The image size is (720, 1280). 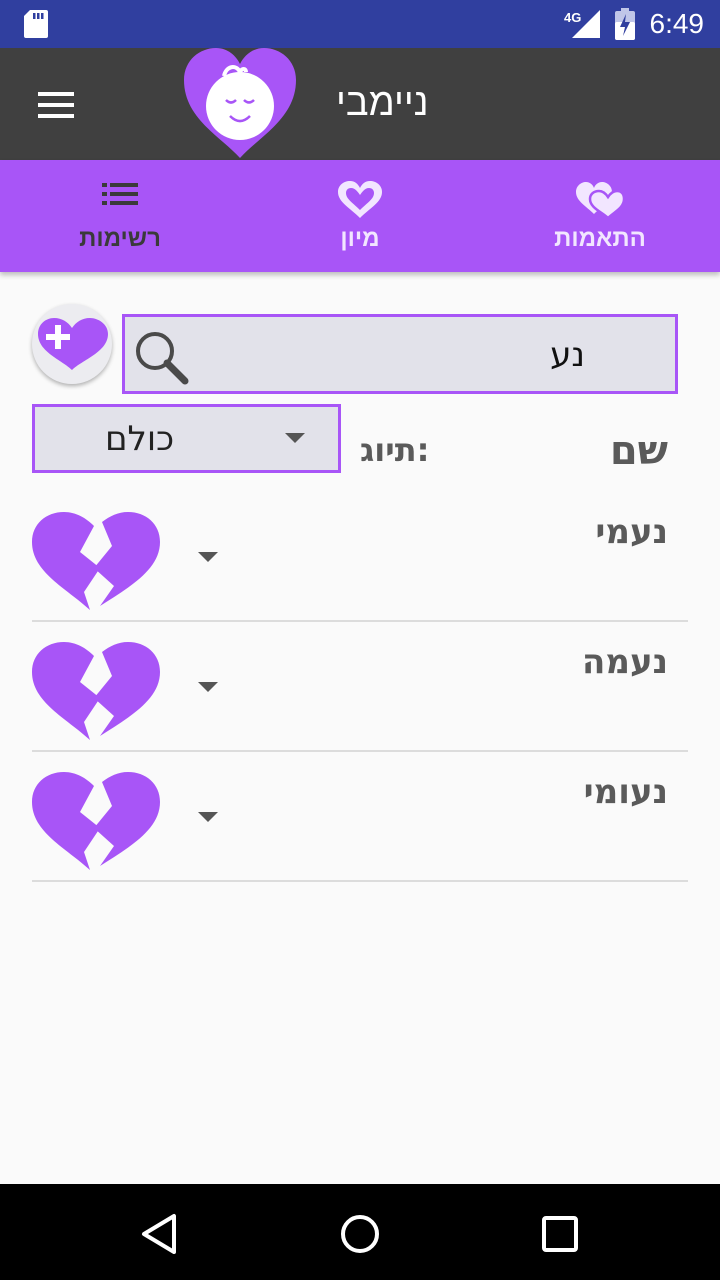 I want to click on heart-plus-icon, so click(x=73, y=344).